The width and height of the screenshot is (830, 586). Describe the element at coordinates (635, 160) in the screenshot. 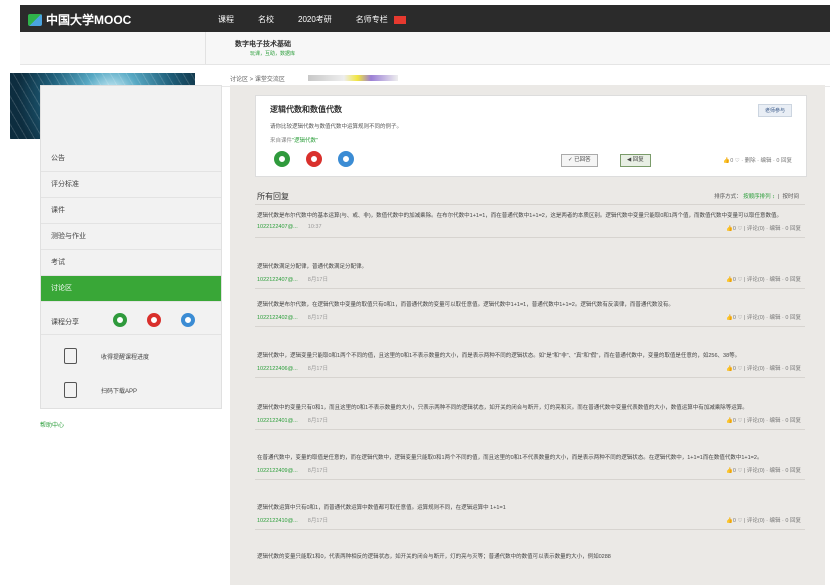

I see `reply-button: ◀ 回复` at that location.